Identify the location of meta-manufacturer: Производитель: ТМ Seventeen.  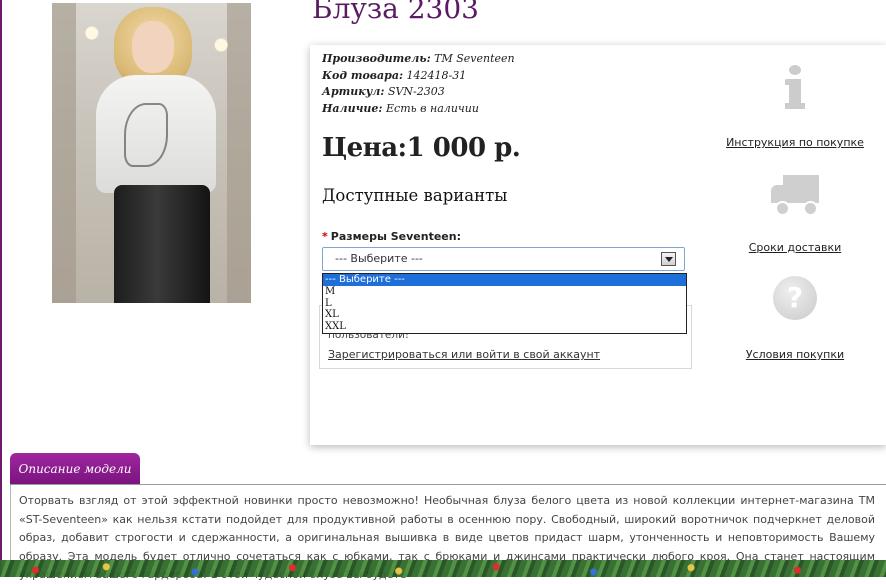
(418, 58).